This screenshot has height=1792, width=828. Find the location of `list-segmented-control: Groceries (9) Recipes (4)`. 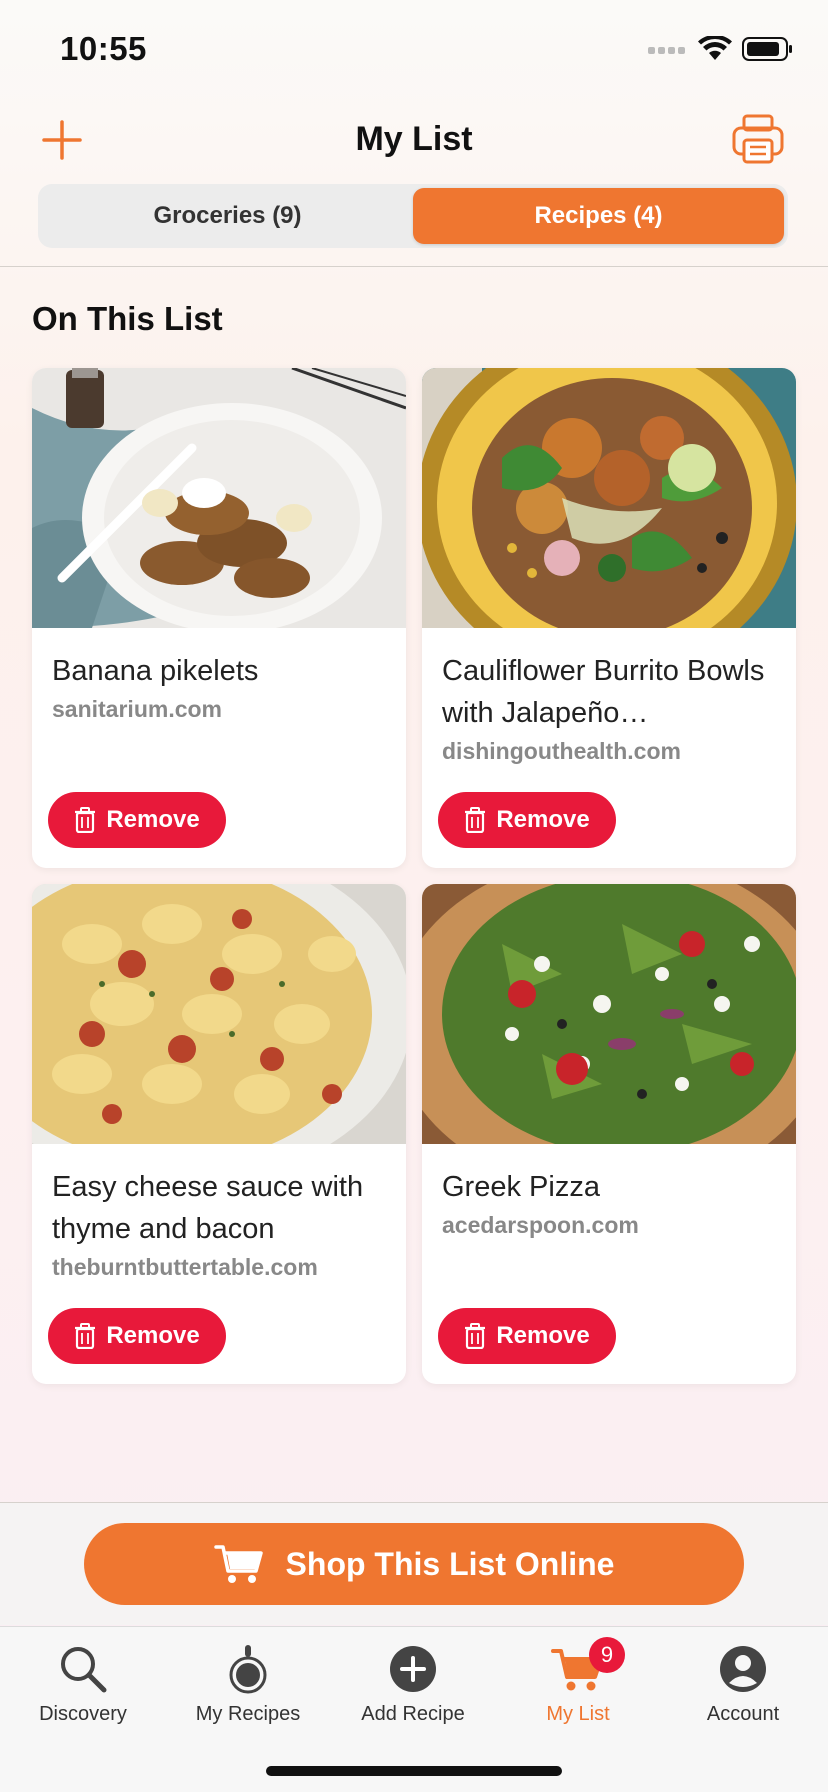

list-segmented-control: Groceries (9) Recipes (4) is located at coordinates (413, 216).